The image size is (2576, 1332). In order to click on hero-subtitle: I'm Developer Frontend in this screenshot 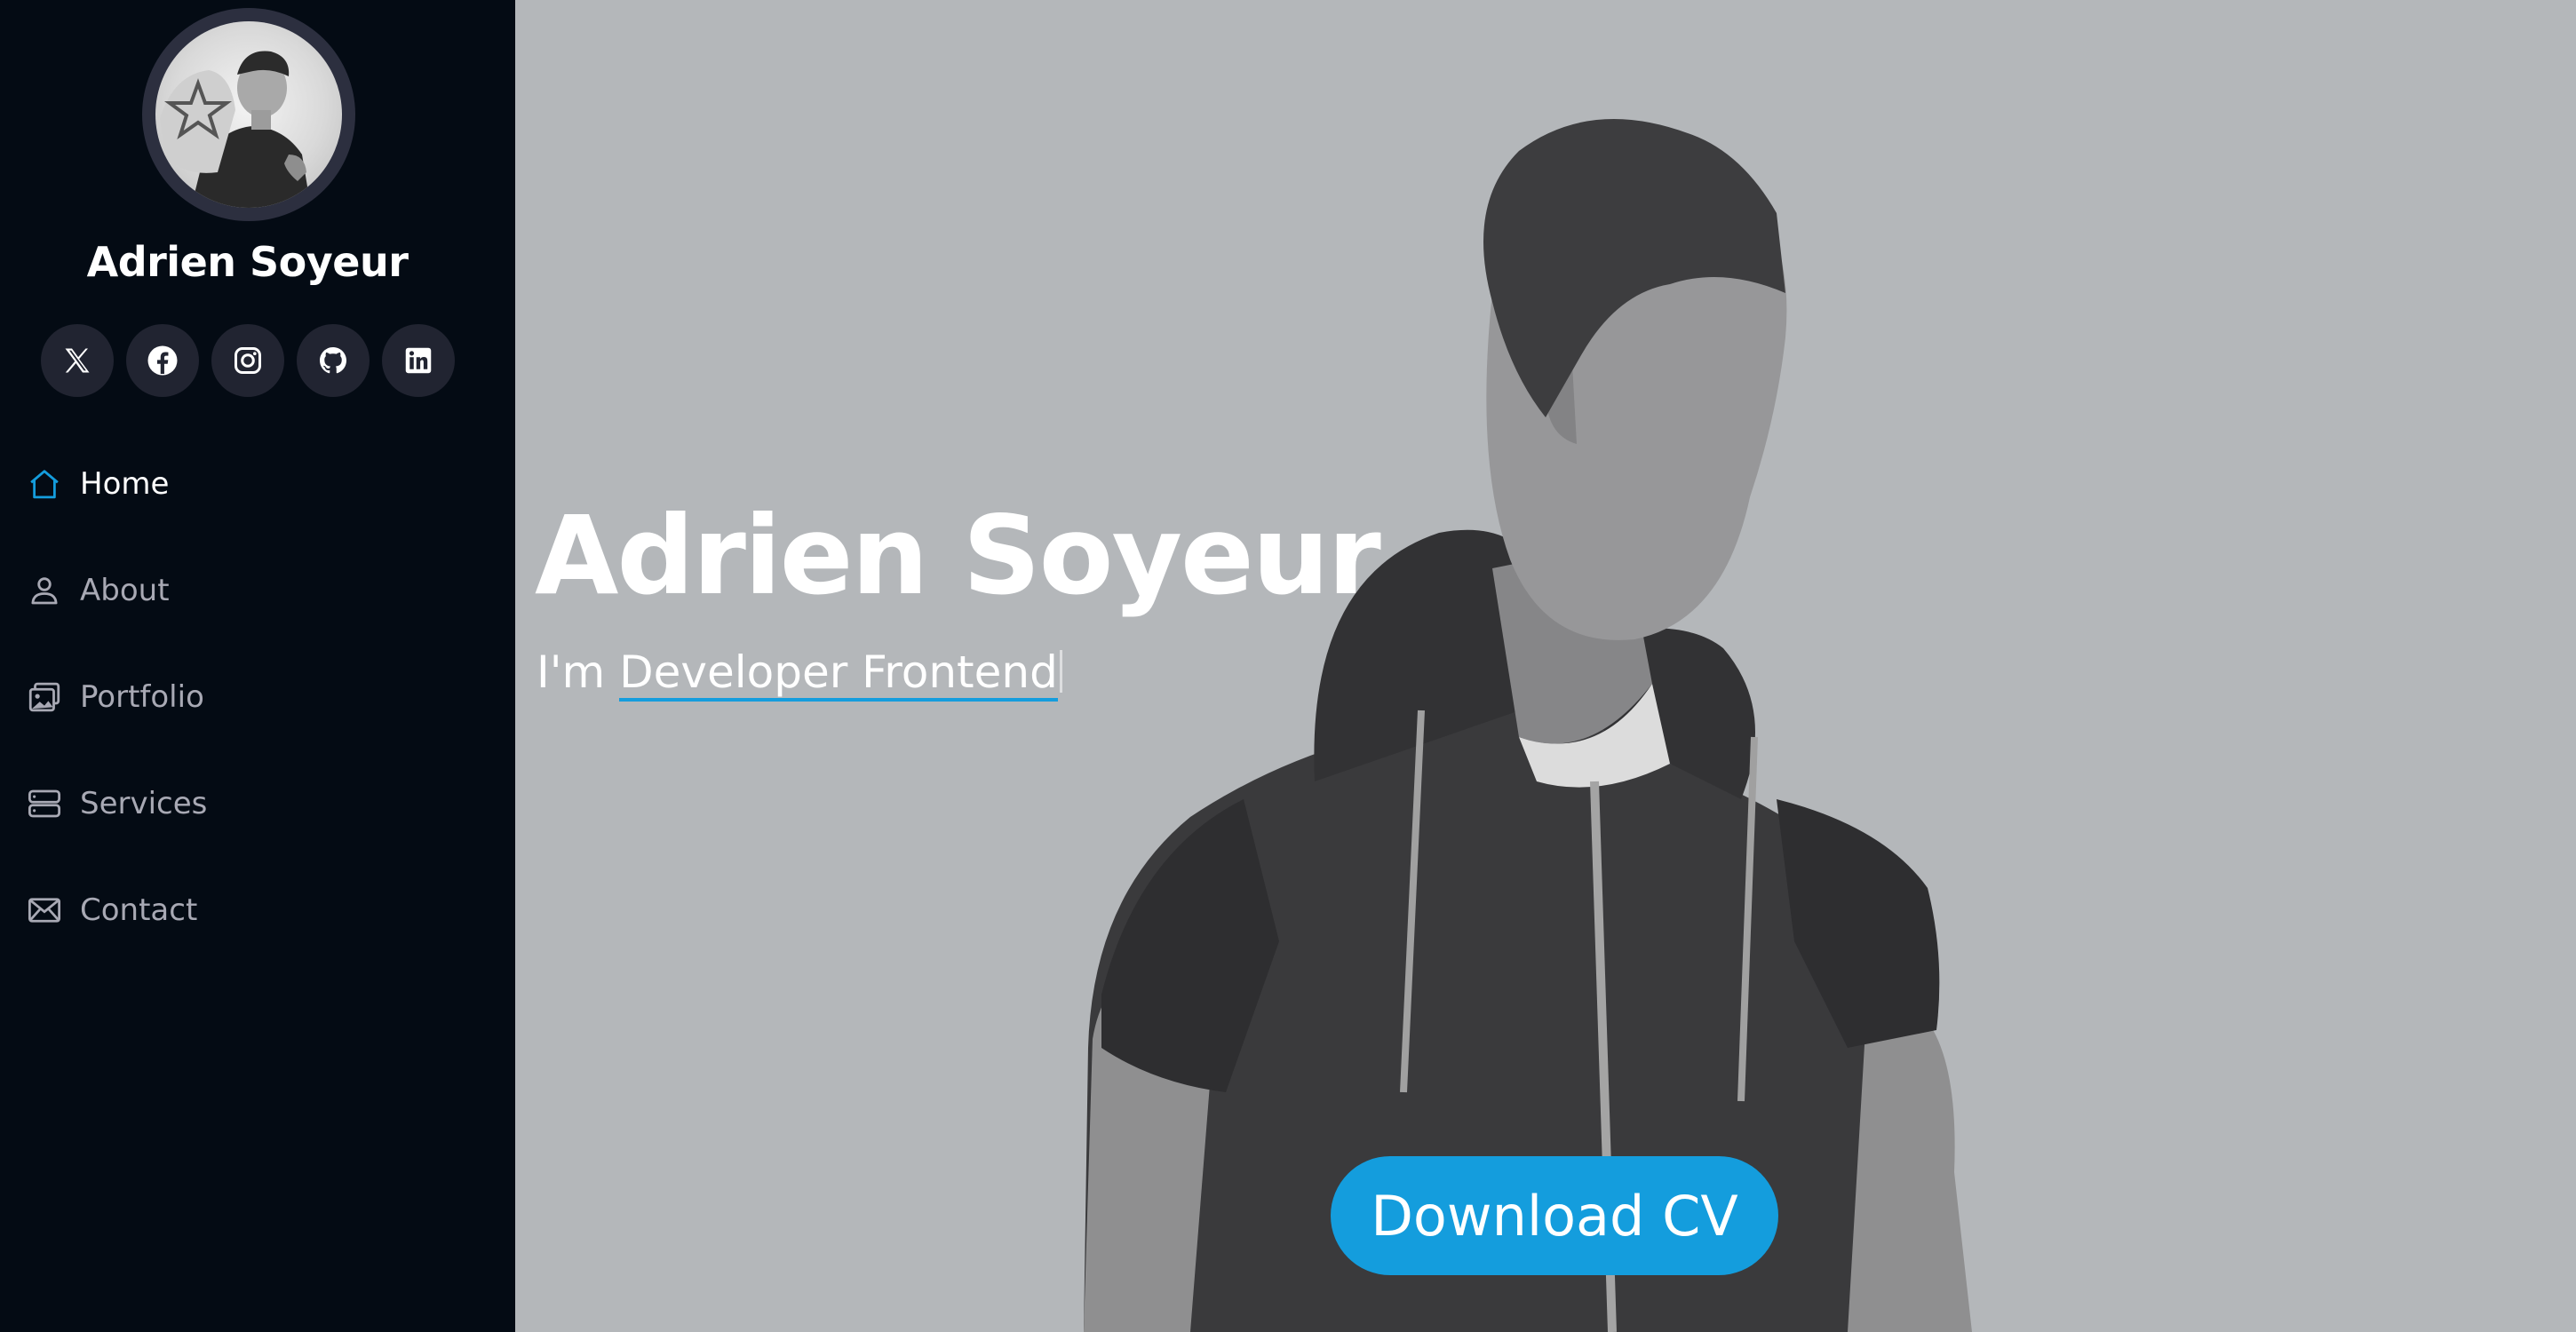, I will do `click(799, 676)`.